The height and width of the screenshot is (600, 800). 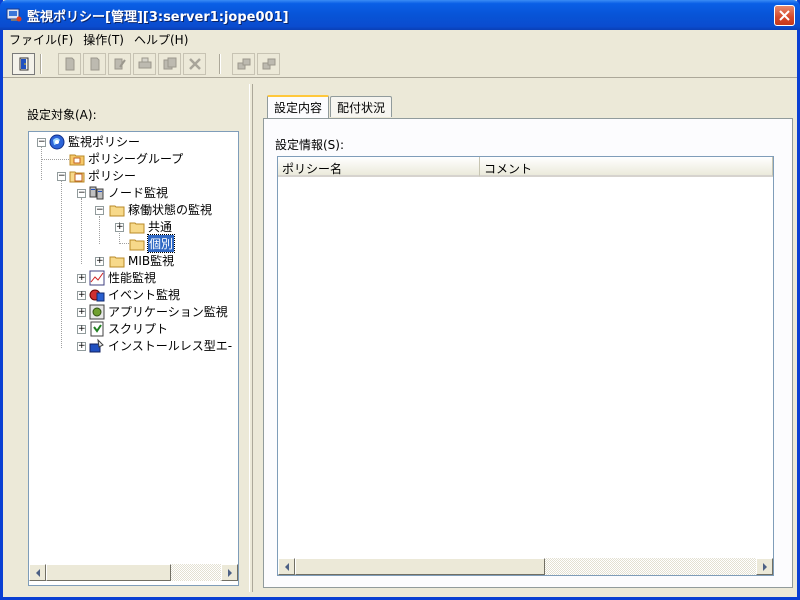 I want to click on tree-node-script: スクリプト, so click(x=128, y=328).